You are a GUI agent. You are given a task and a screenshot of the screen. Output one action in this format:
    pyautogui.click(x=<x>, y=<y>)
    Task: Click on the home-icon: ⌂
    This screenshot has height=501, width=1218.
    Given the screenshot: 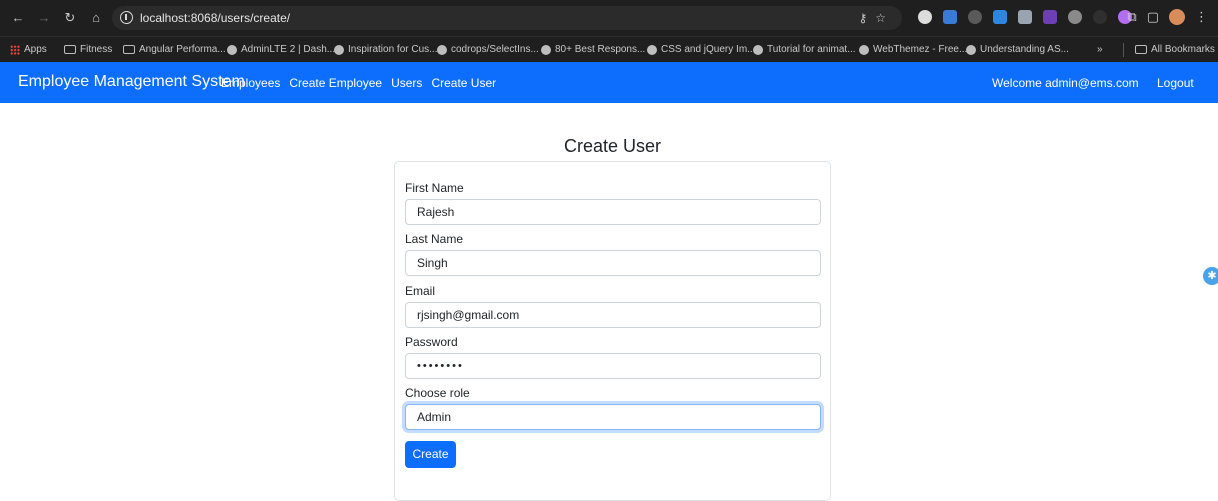 What is the action you would take?
    pyautogui.click(x=96, y=18)
    